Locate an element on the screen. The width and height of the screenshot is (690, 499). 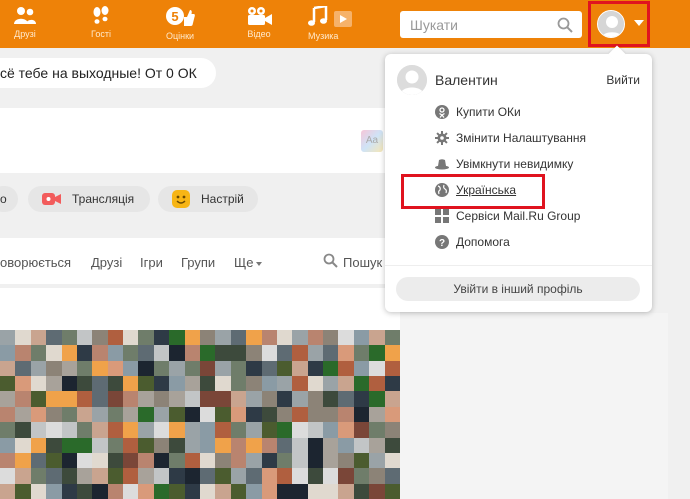
tab-games: Ігри is located at coordinates (151, 262).